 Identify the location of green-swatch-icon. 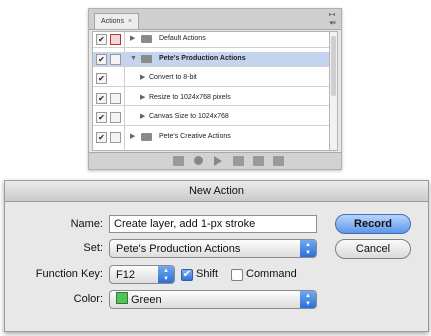
(122, 298).